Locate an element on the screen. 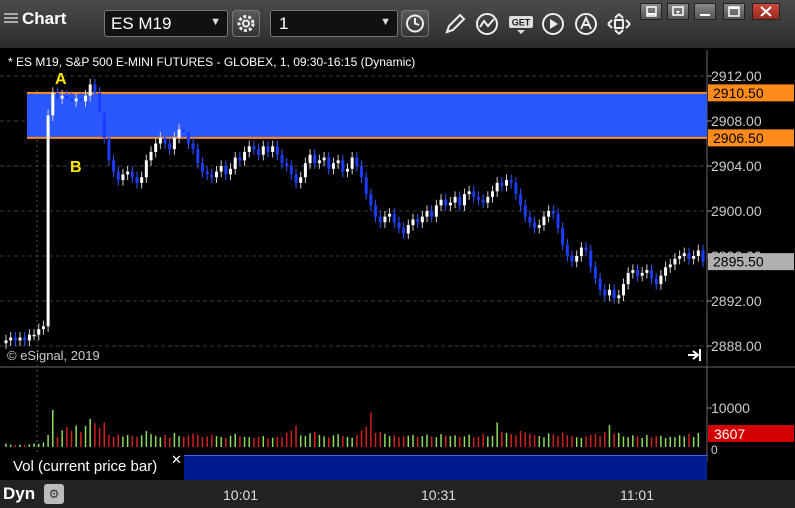 This screenshot has width=795, height=508. last-price-label: 2895.50 is located at coordinates (738, 262).